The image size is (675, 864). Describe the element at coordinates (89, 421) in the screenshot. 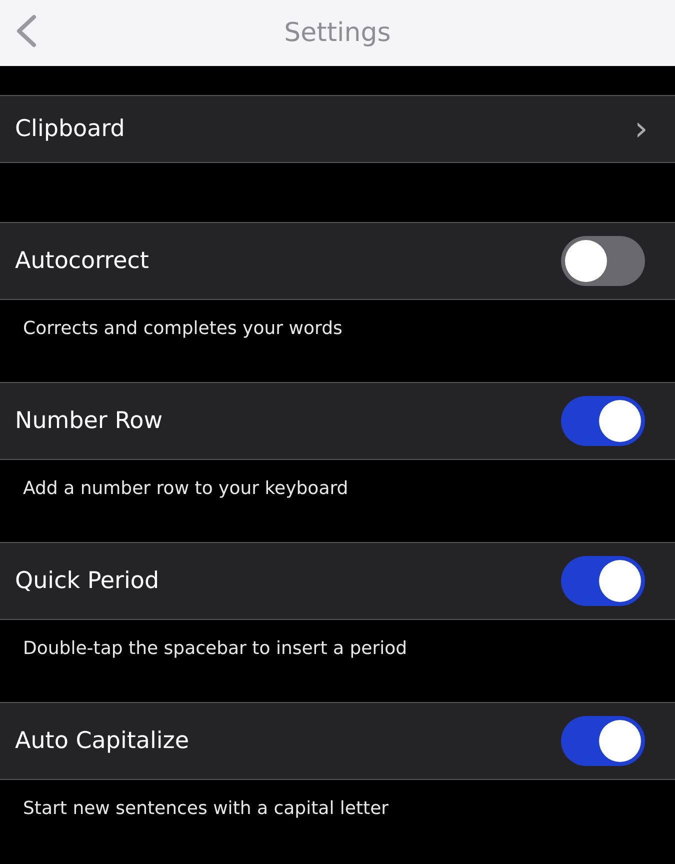

I see `row-label: Number Row` at that location.